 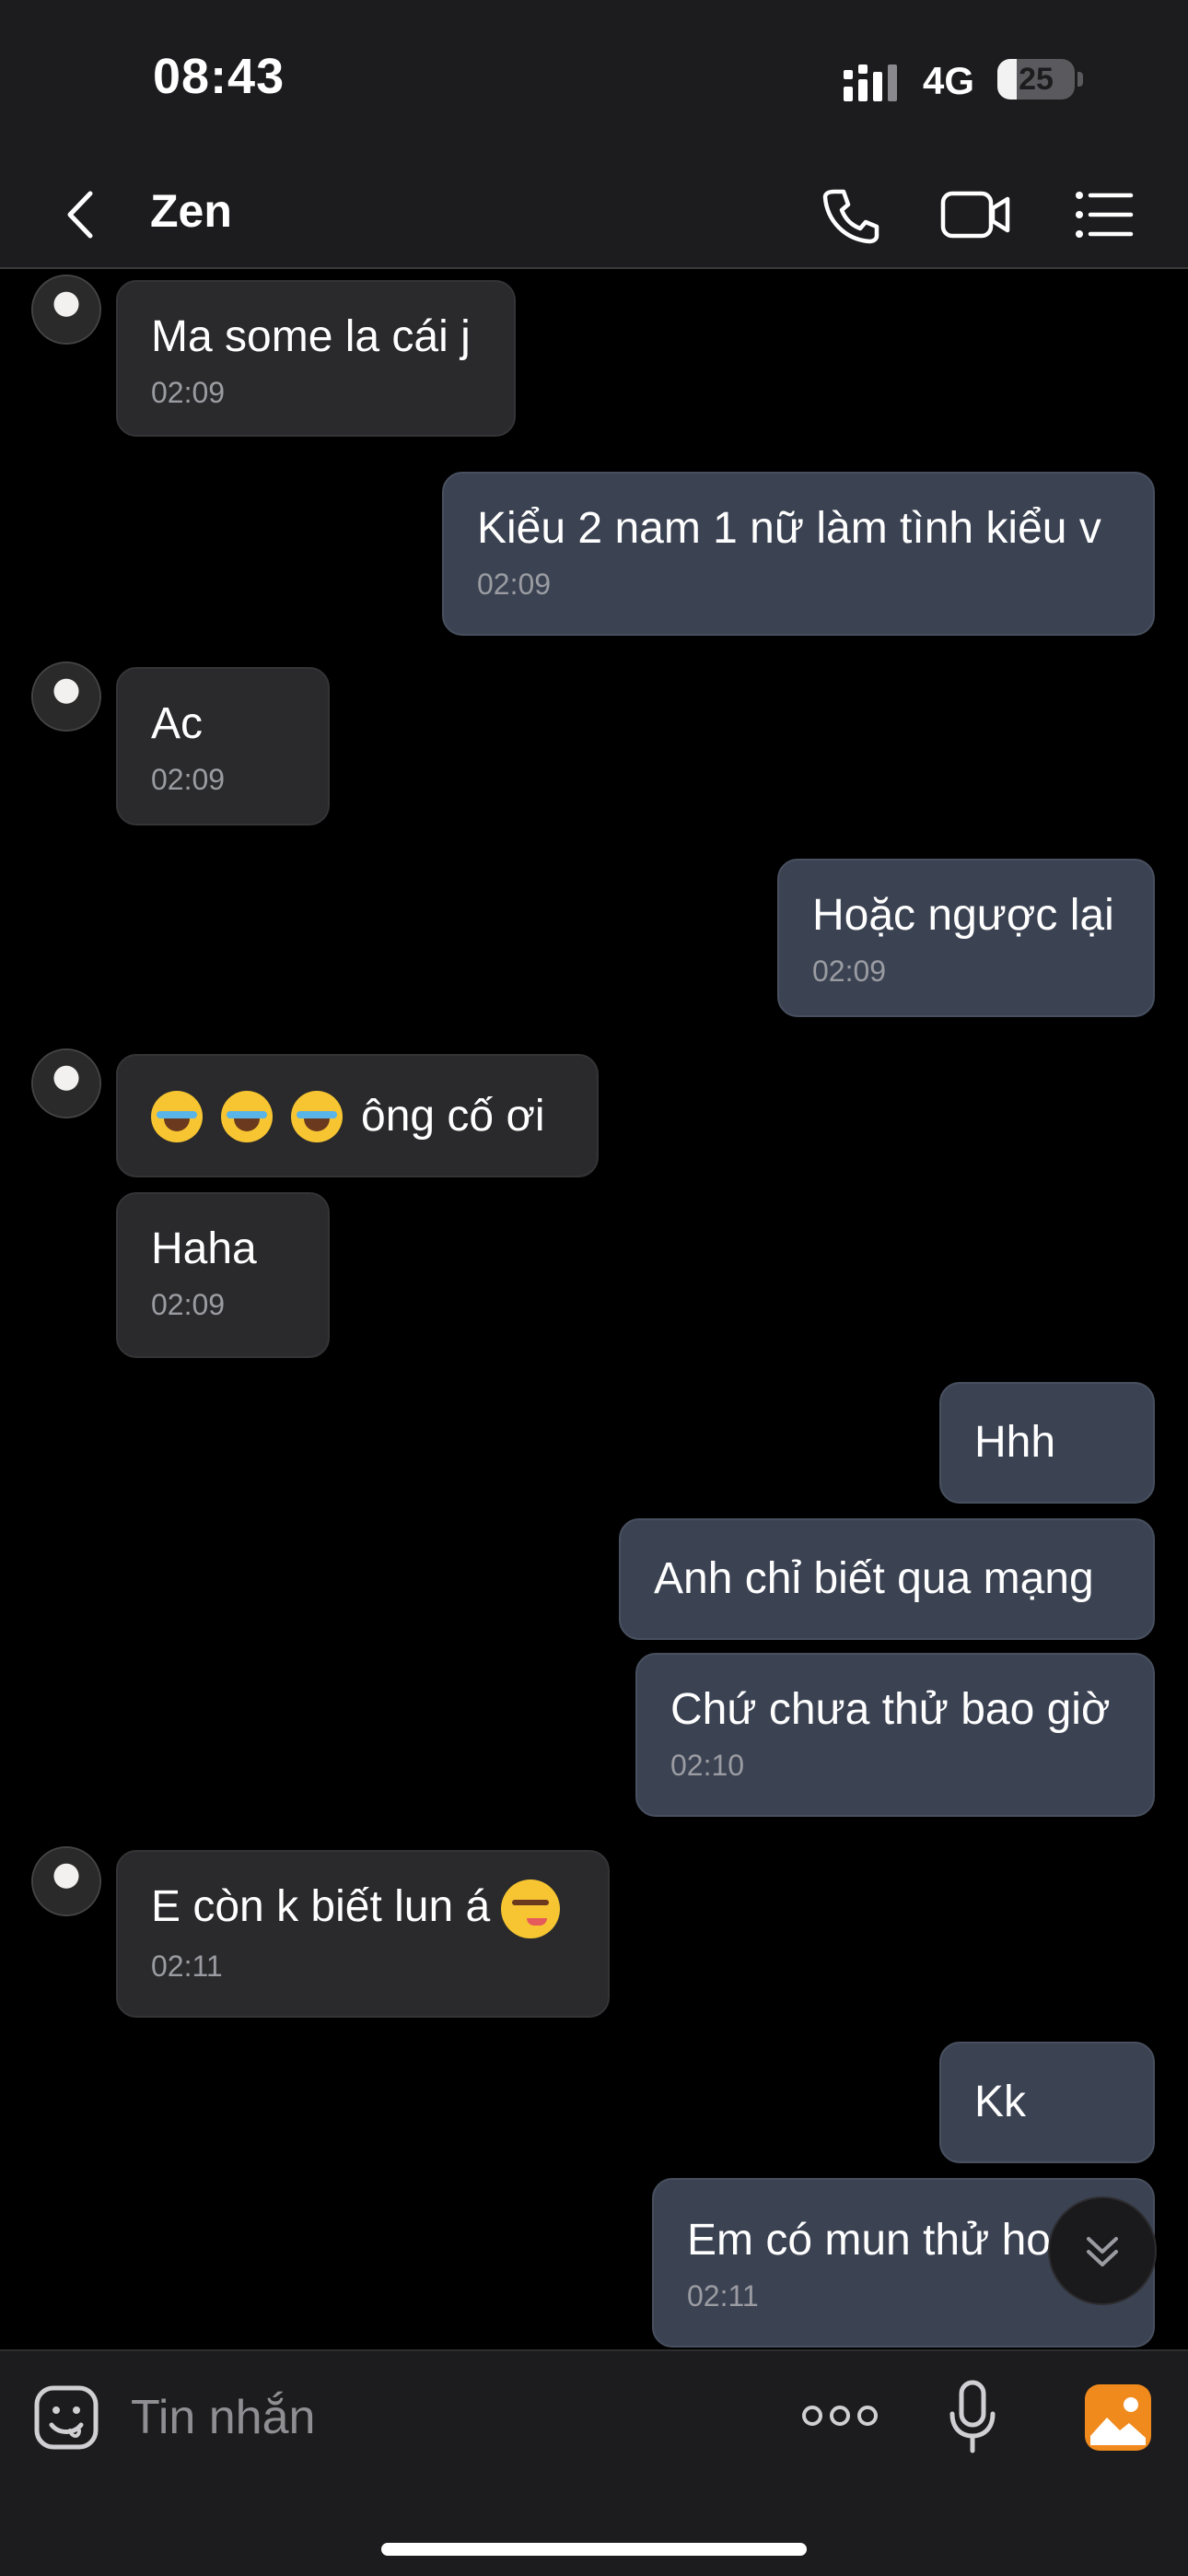 What do you see at coordinates (976, 214) in the screenshot?
I see `video-icon` at bounding box center [976, 214].